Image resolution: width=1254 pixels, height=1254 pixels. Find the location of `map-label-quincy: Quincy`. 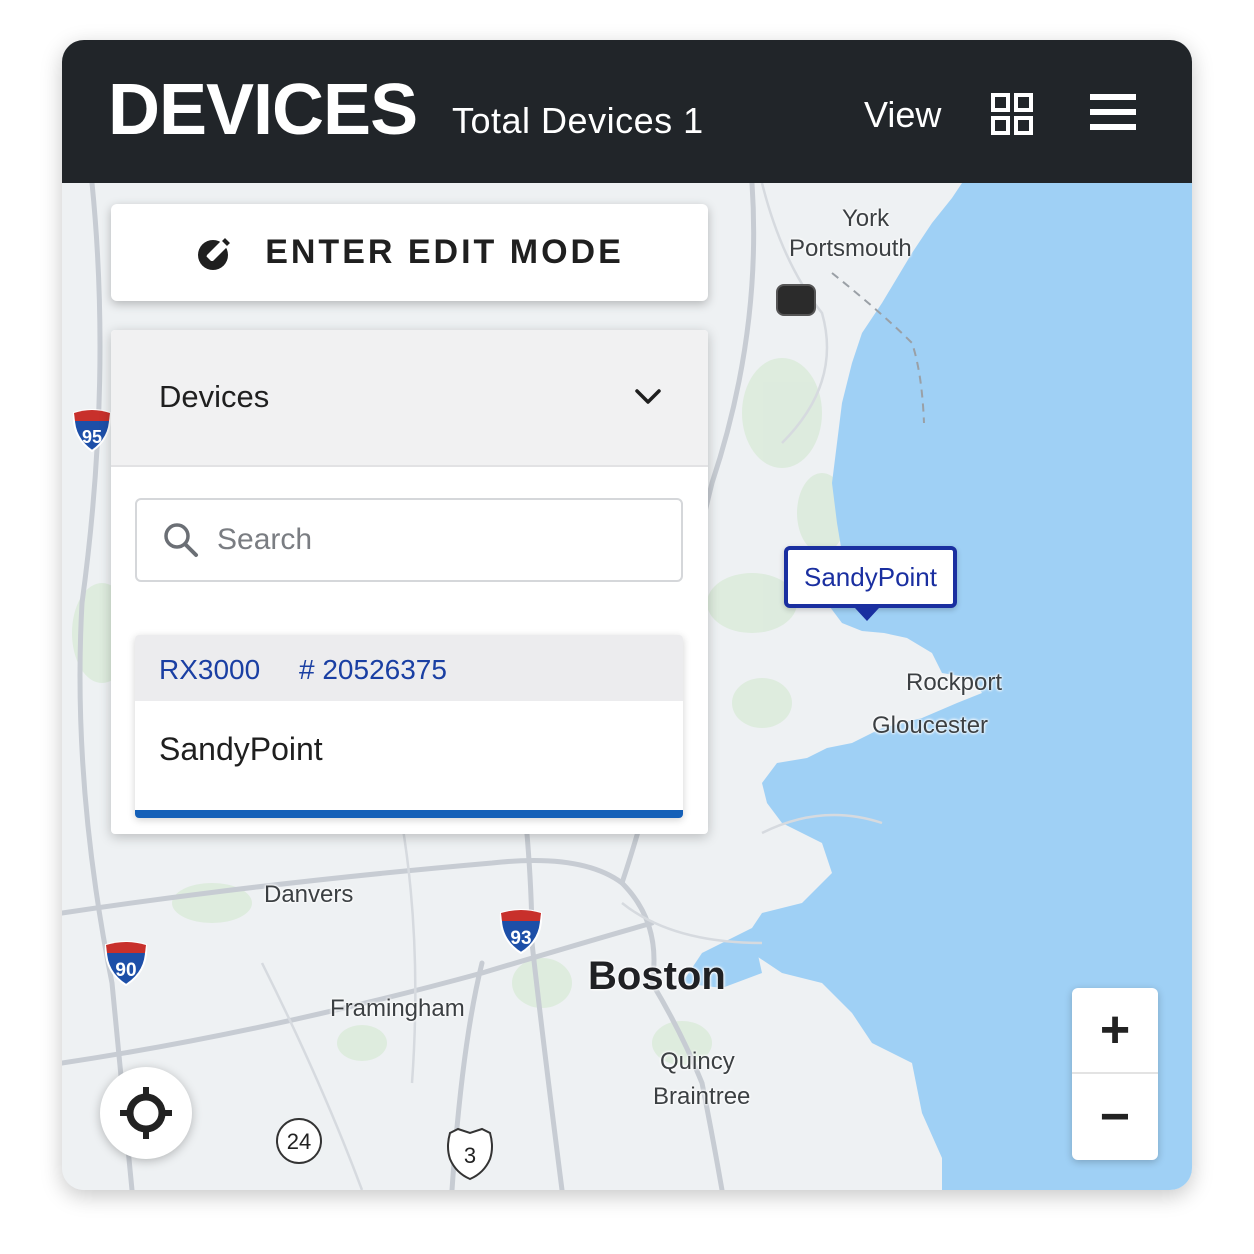

map-label-quincy: Quincy is located at coordinates (697, 1061).